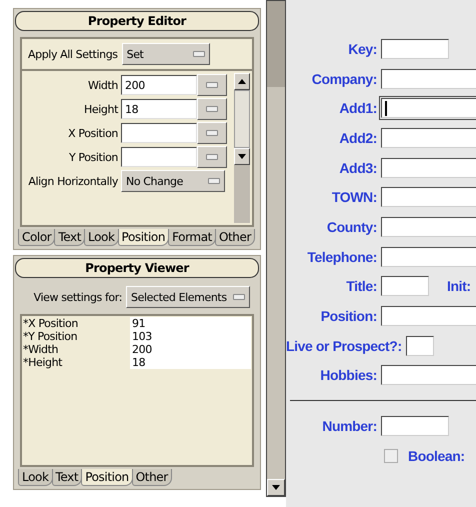 The image size is (476, 507). Describe the element at coordinates (341, 256) in the screenshot. I see `field-label: Telephone:` at that location.